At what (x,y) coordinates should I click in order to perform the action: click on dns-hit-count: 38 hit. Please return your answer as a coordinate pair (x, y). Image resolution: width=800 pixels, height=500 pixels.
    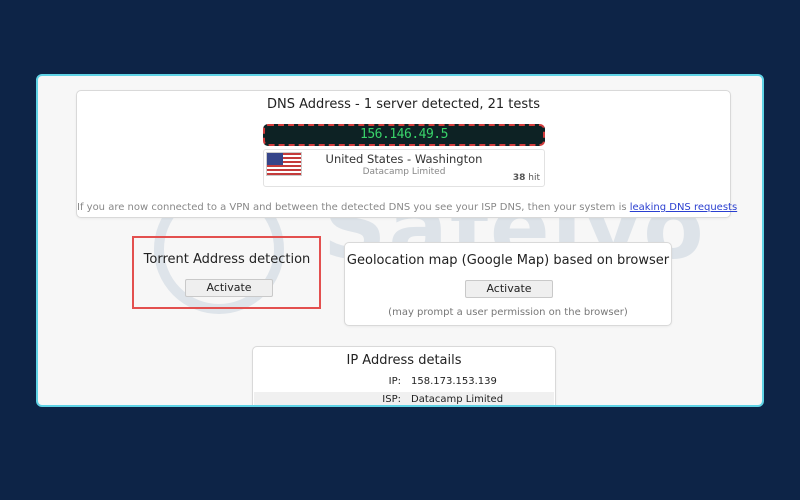
    Looking at the image, I should click on (526, 178).